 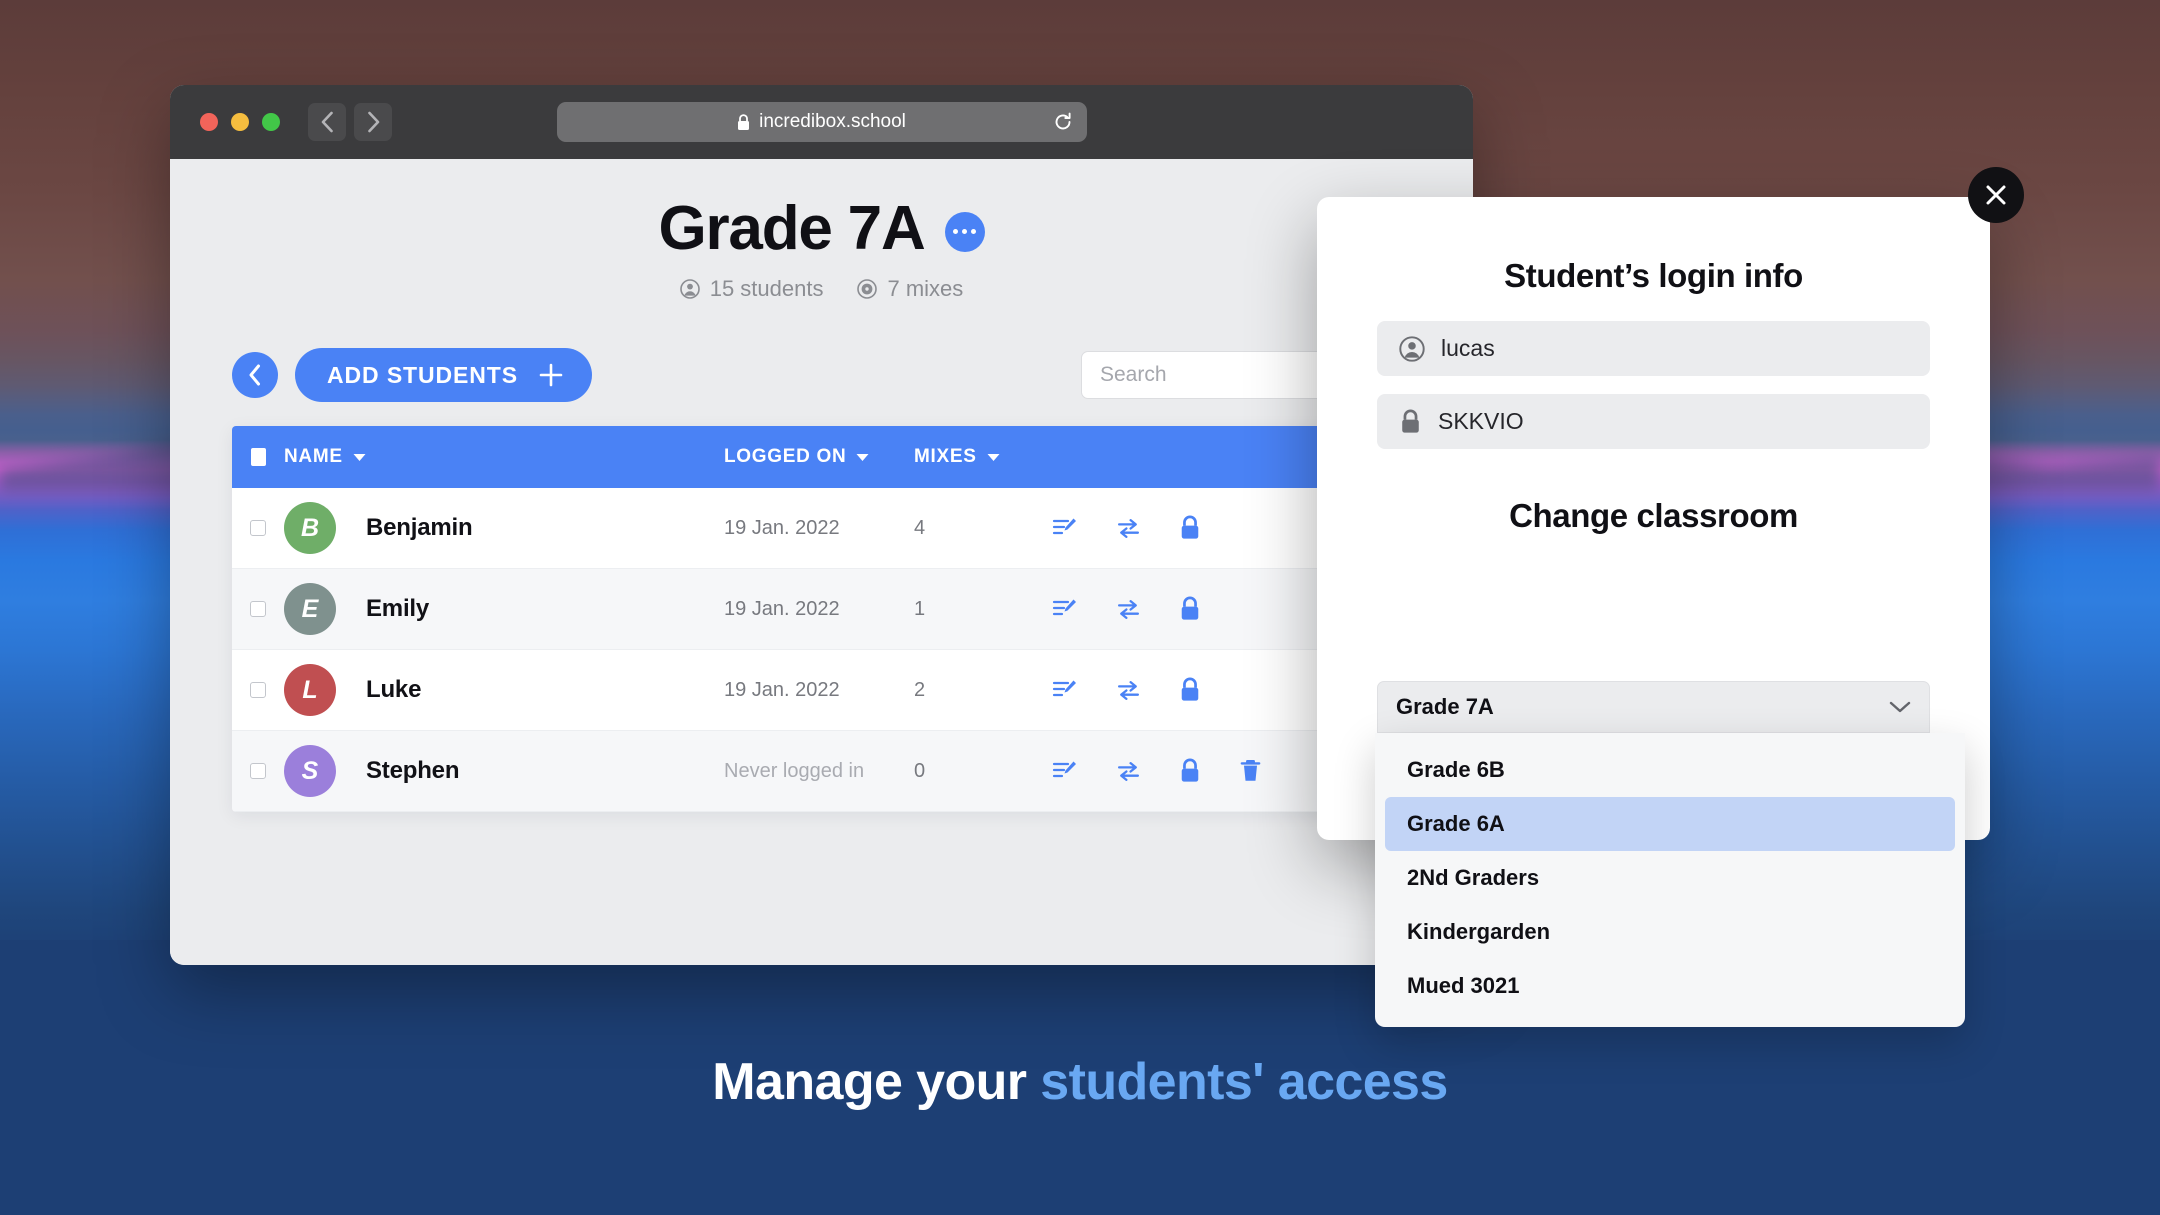 I want to click on classroom-option: Kindergarden, so click(x=1670, y=932).